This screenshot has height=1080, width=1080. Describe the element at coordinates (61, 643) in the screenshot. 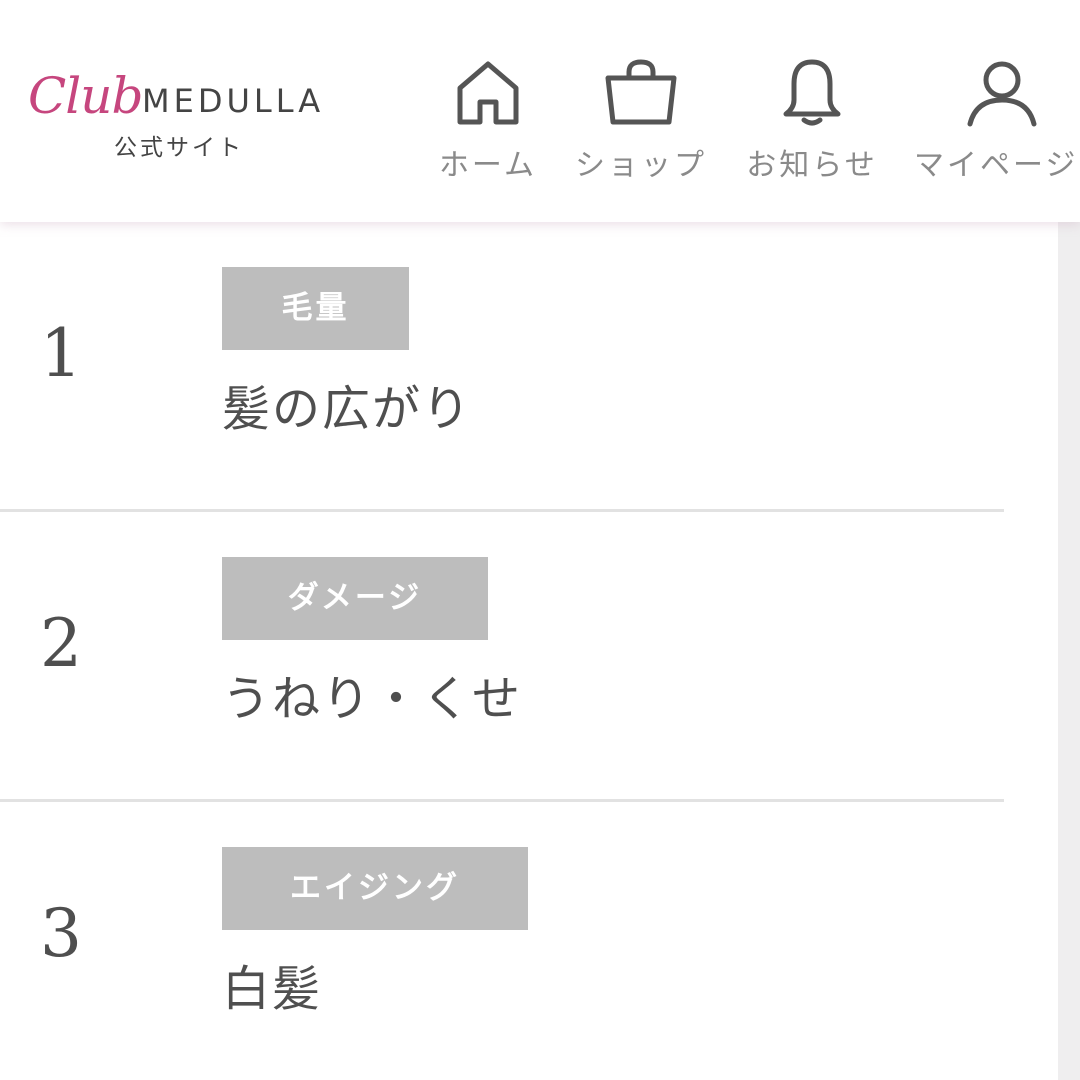

I see `rank-number: 2` at that location.